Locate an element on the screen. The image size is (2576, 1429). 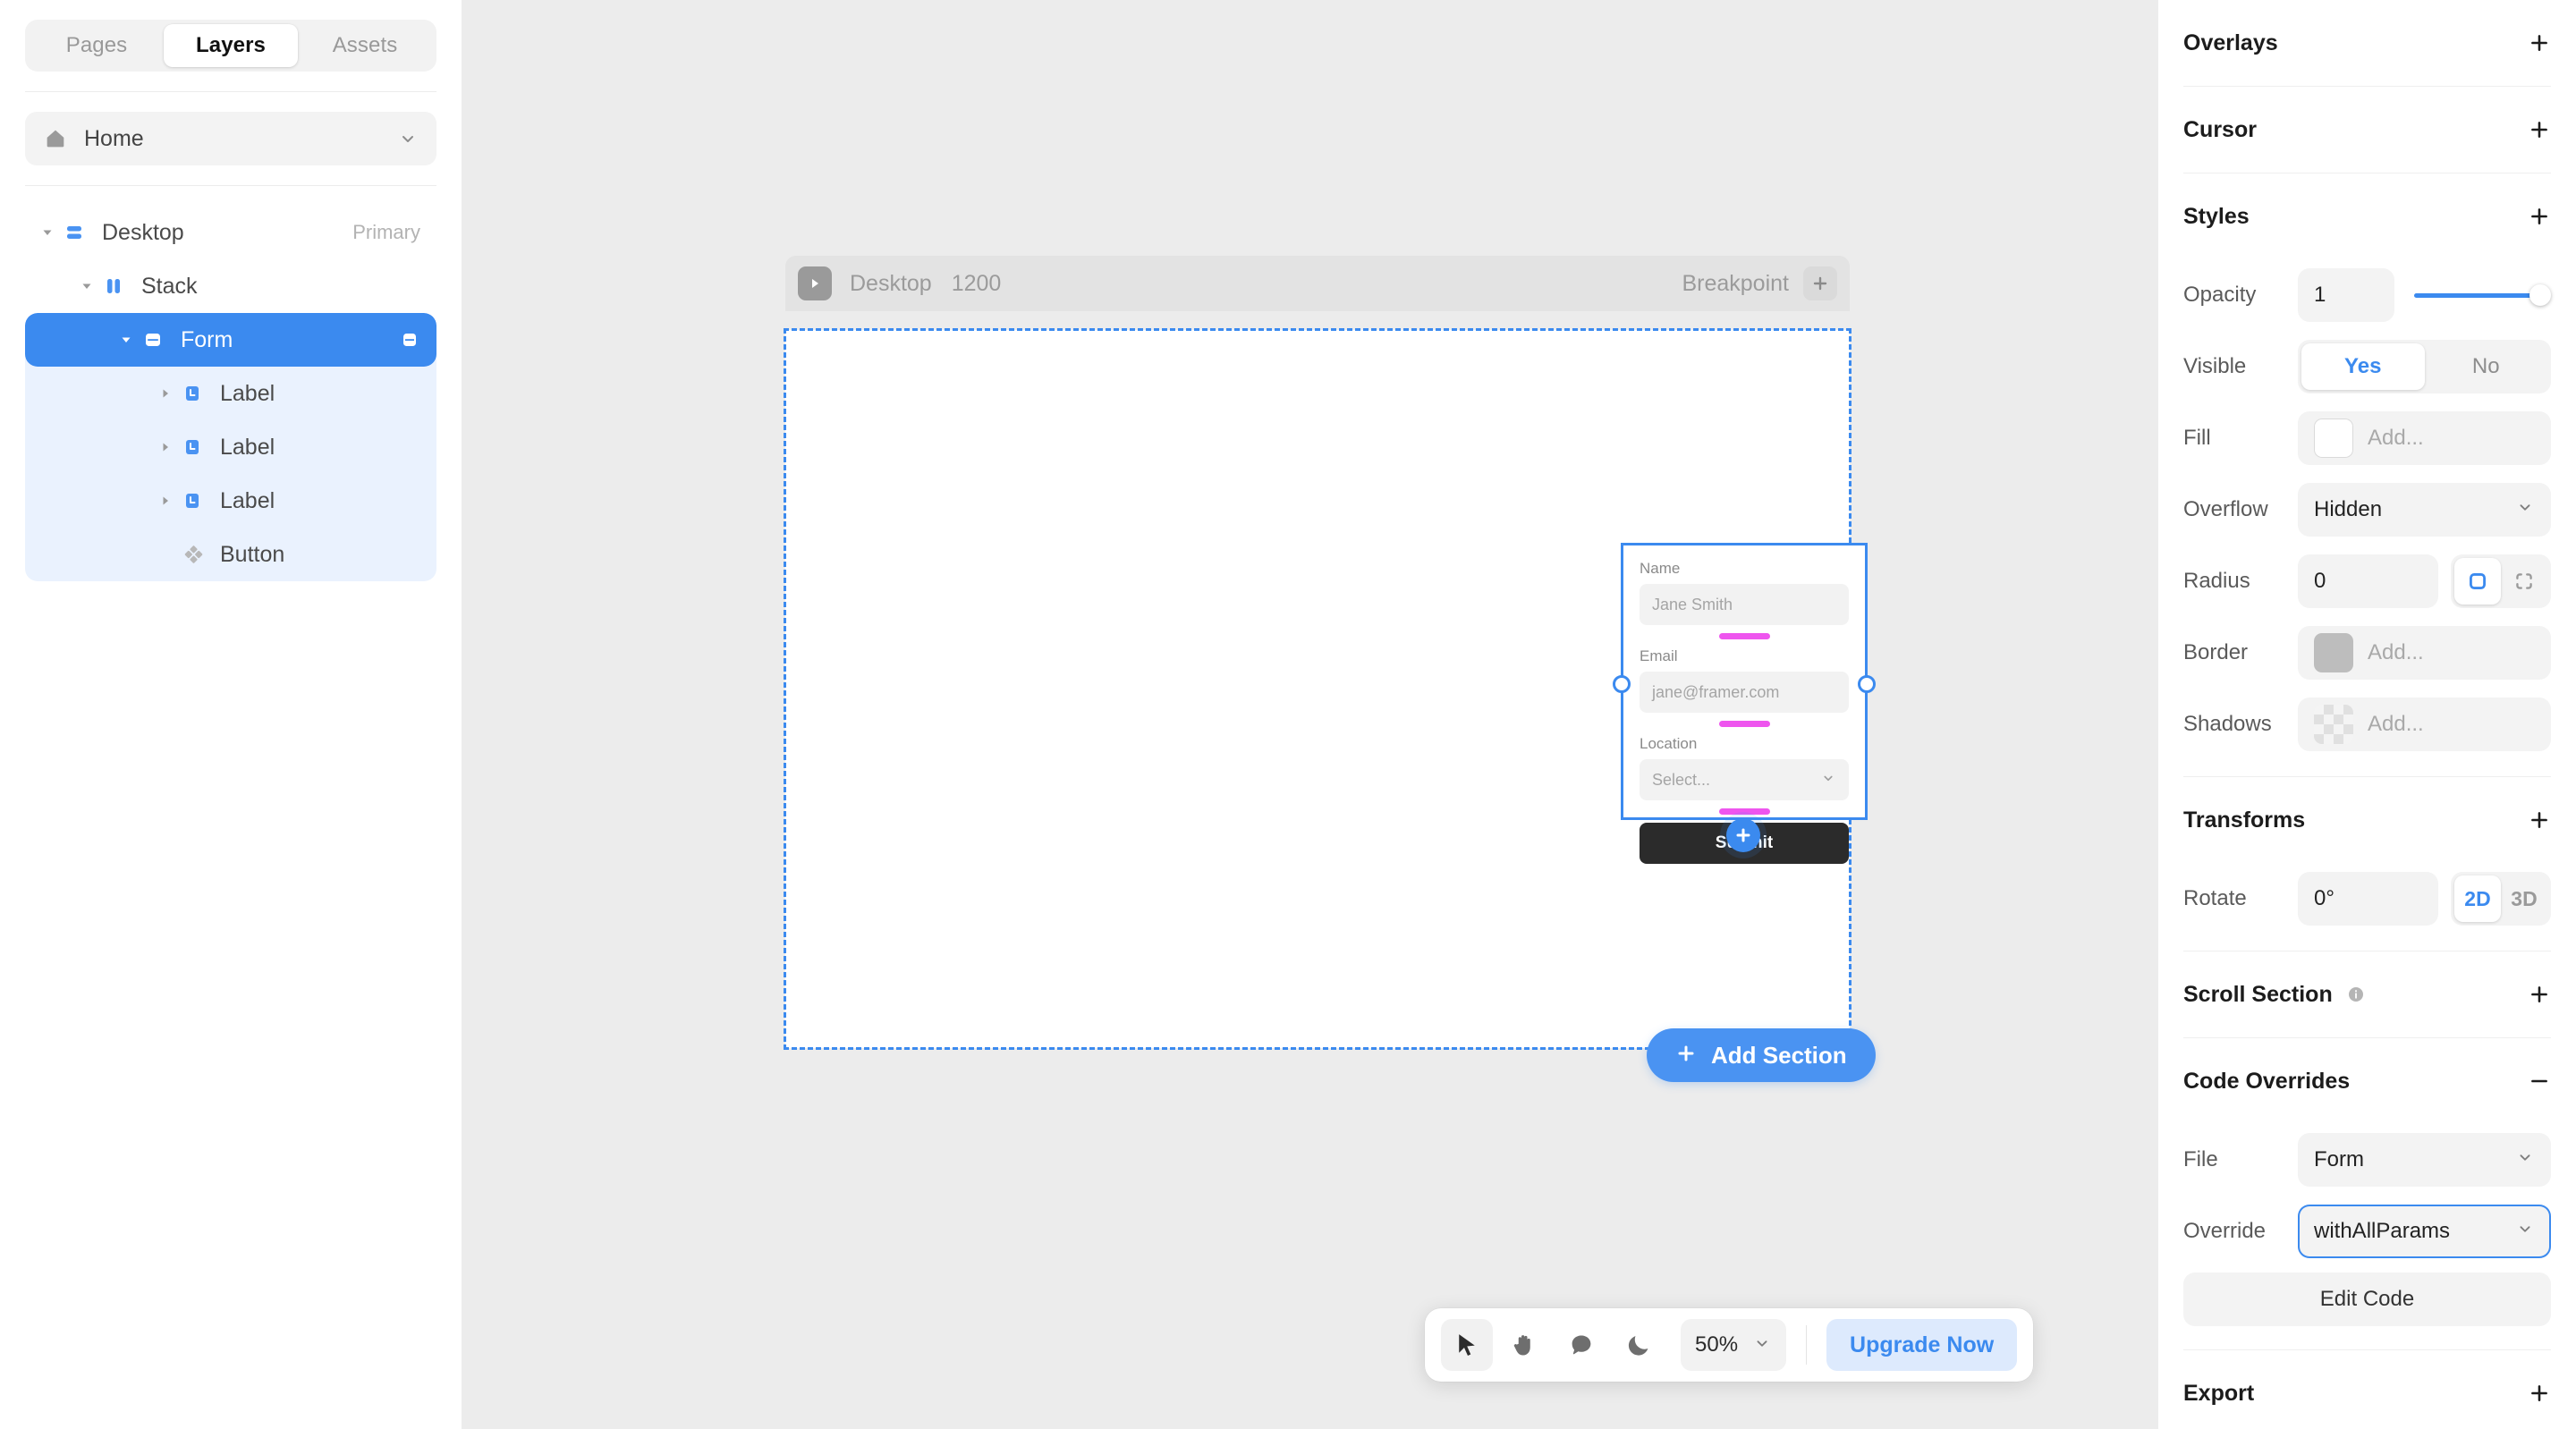
row-override-file: File Form is located at coordinates (2367, 1160).